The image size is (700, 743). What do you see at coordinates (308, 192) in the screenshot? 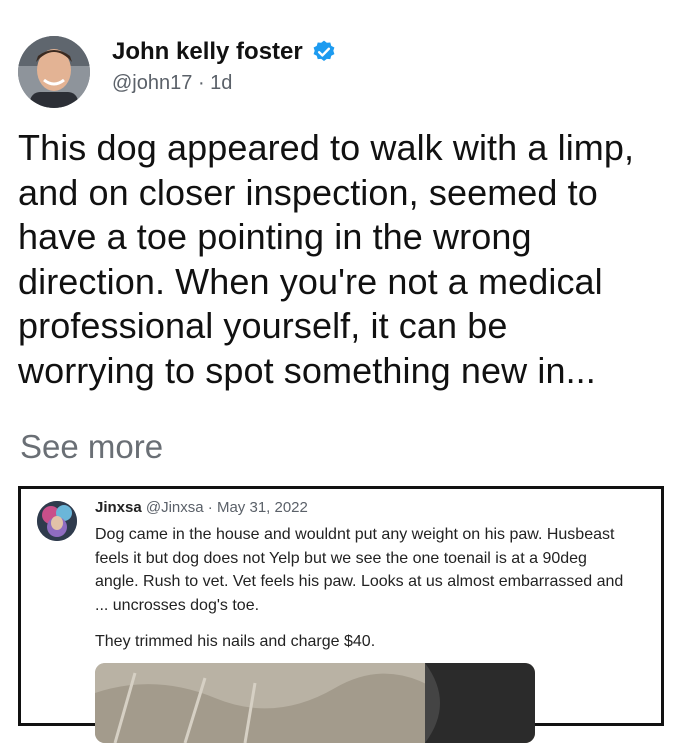
I see `tweet-line: and on closer inspection, seemed to` at bounding box center [308, 192].